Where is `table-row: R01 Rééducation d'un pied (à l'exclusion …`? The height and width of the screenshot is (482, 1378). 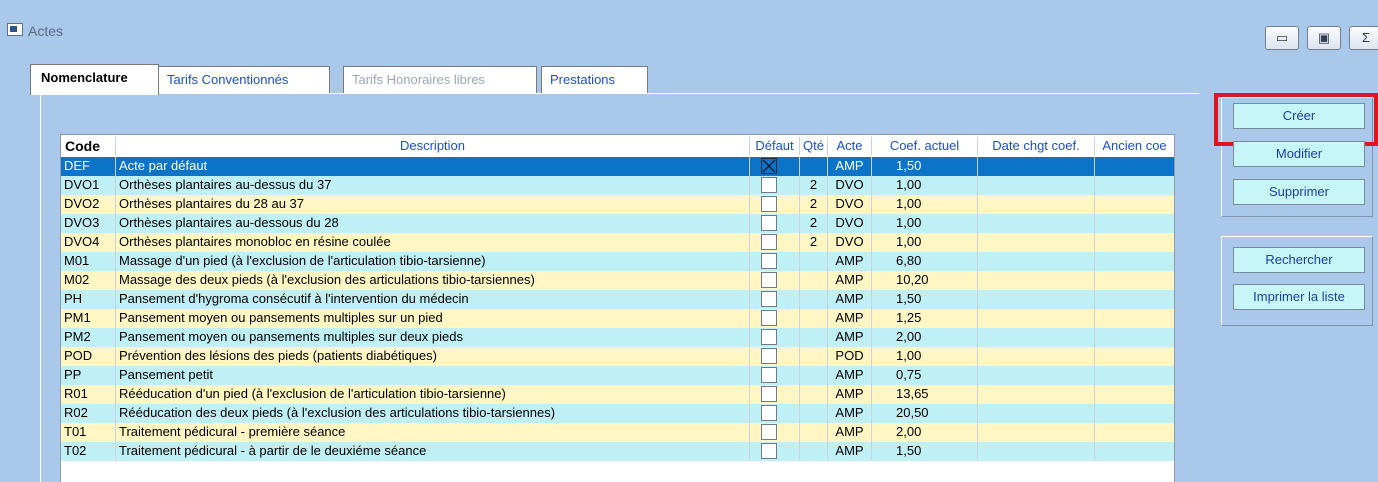 table-row: R01 Rééducation d'un pied (à l'exclusion … is located at coordinates (617, 394).